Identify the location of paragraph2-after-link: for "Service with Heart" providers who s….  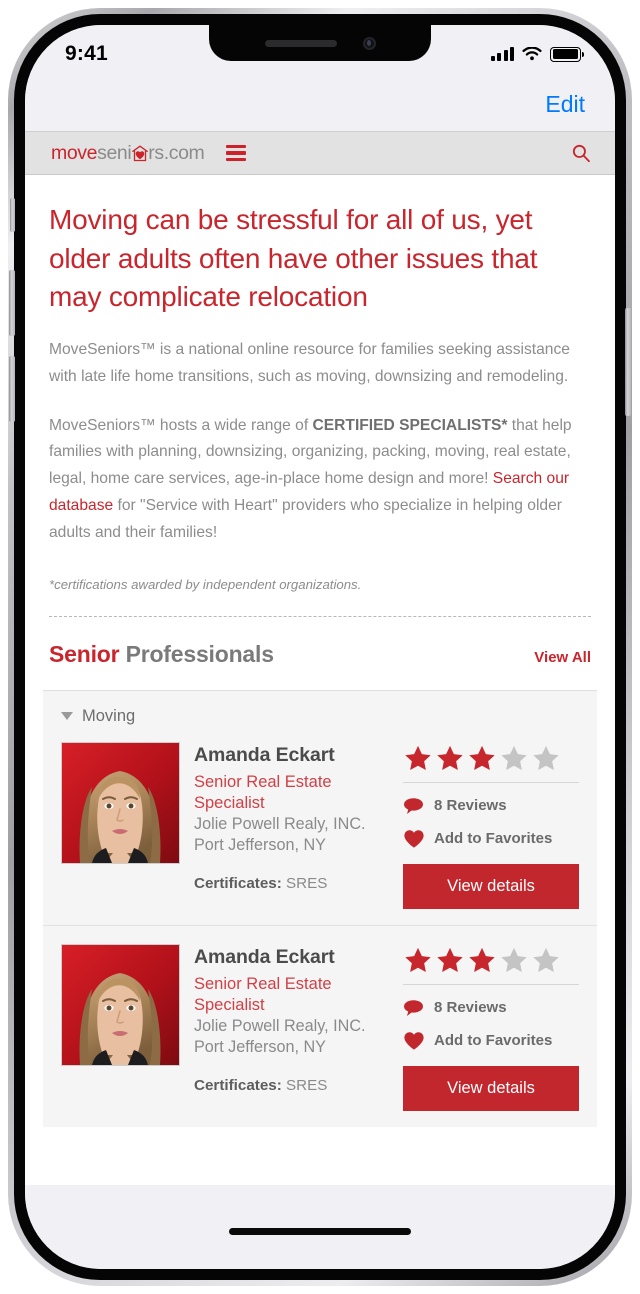
(305, 518).